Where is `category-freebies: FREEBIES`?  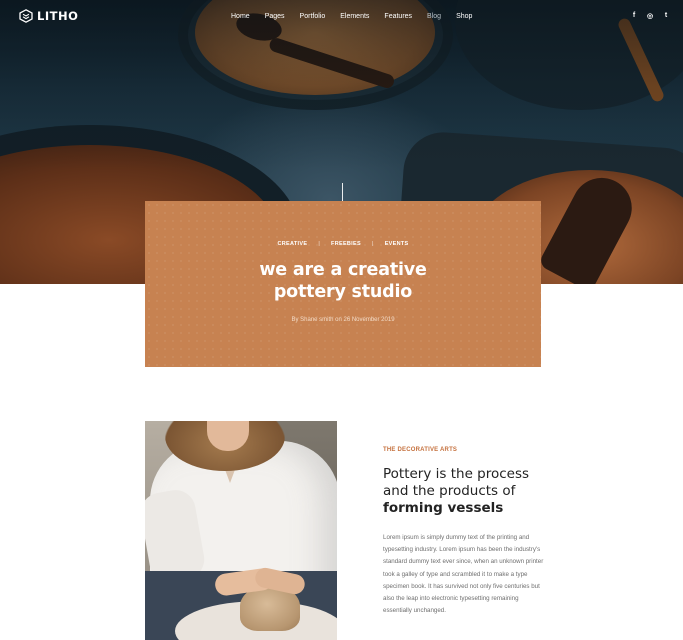
category-freebies: FREEBIES is located at coordinates (346, 244).